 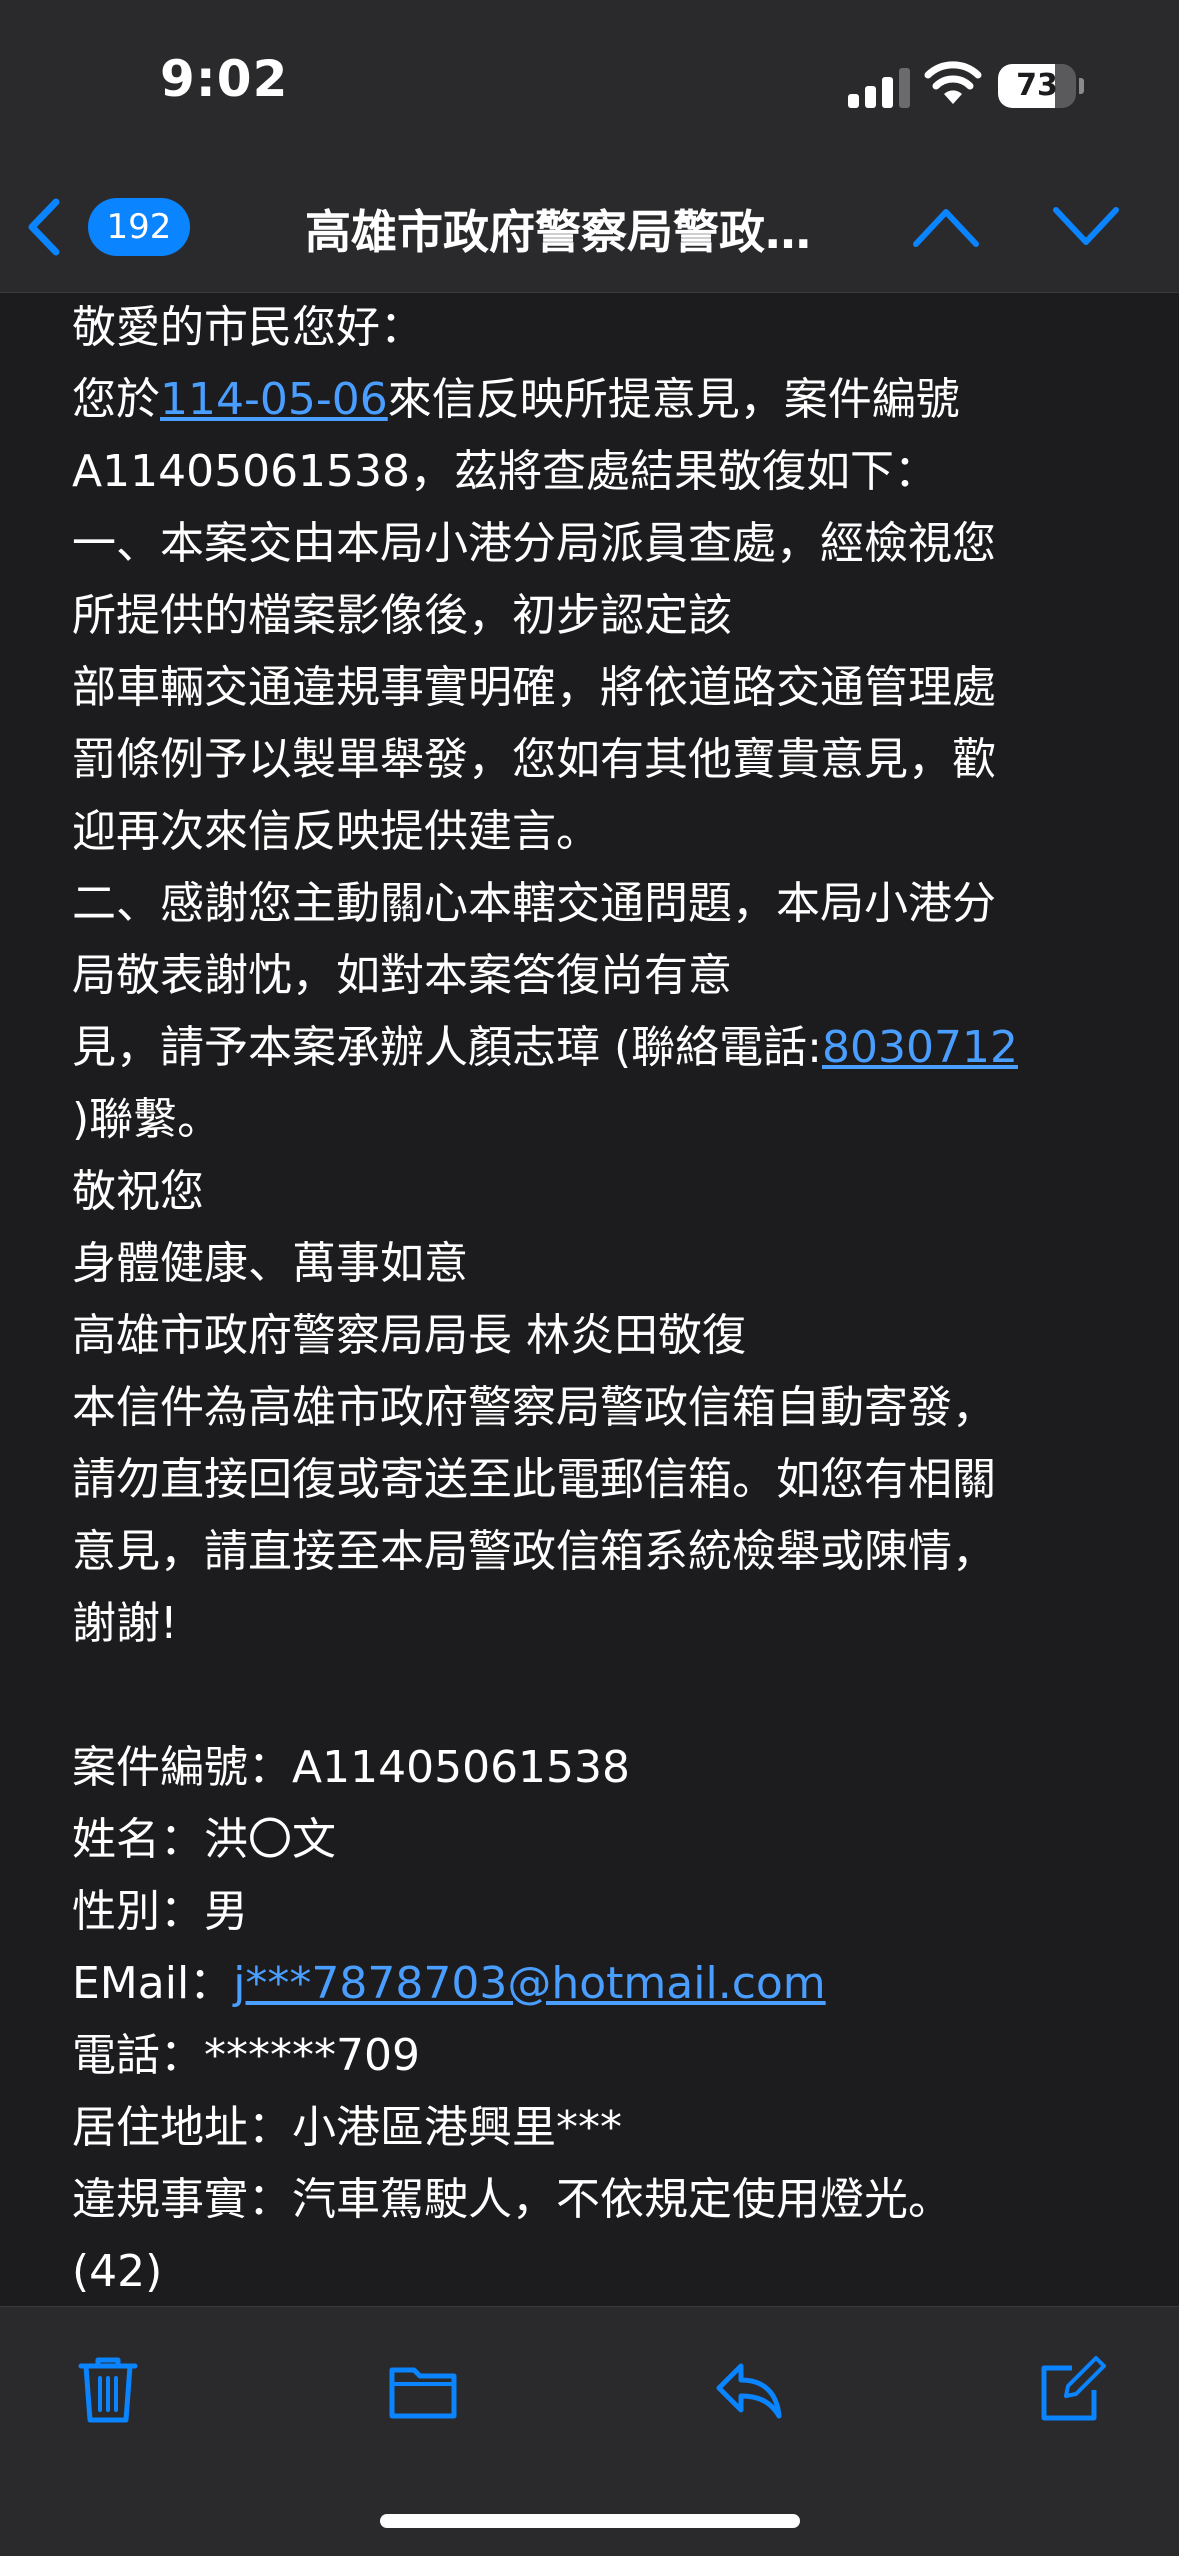 What do you see at coordinates (512, 2199) in the screenshot?
I see `message-line: 違規事實：汽車駕駛人，不依規定使用燈光。` at bounding box center [512, 2199].